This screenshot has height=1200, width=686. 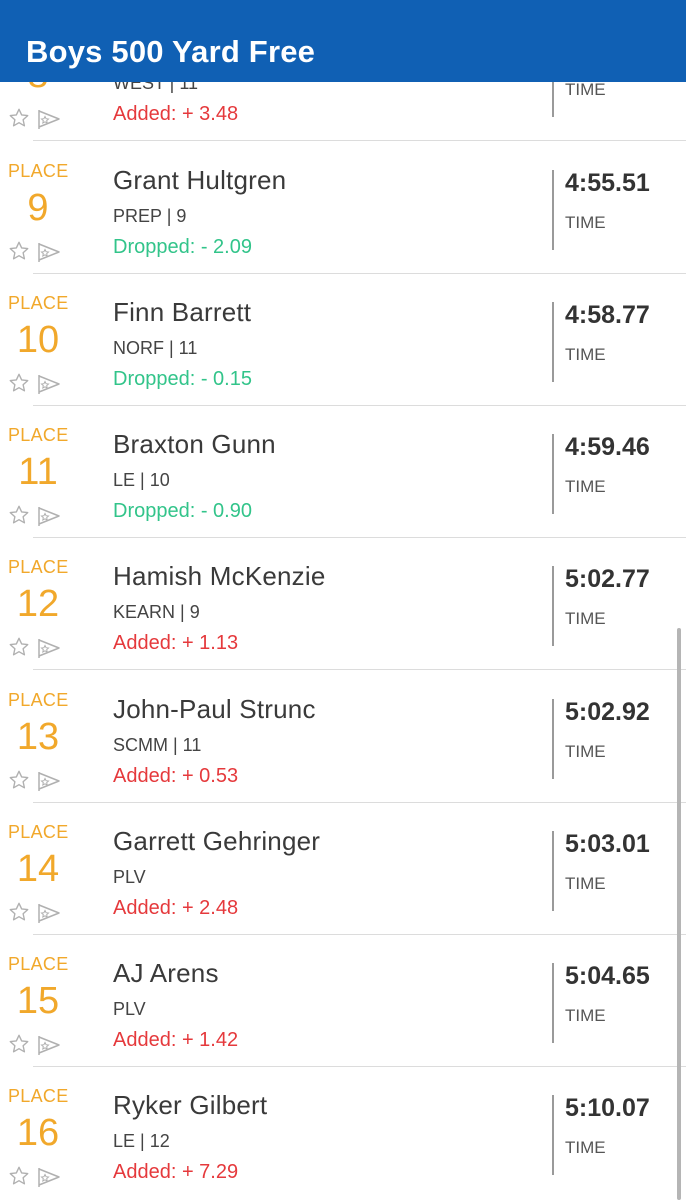 I want to click on team-grade: NORF | 11, so click(x=155, y=348).